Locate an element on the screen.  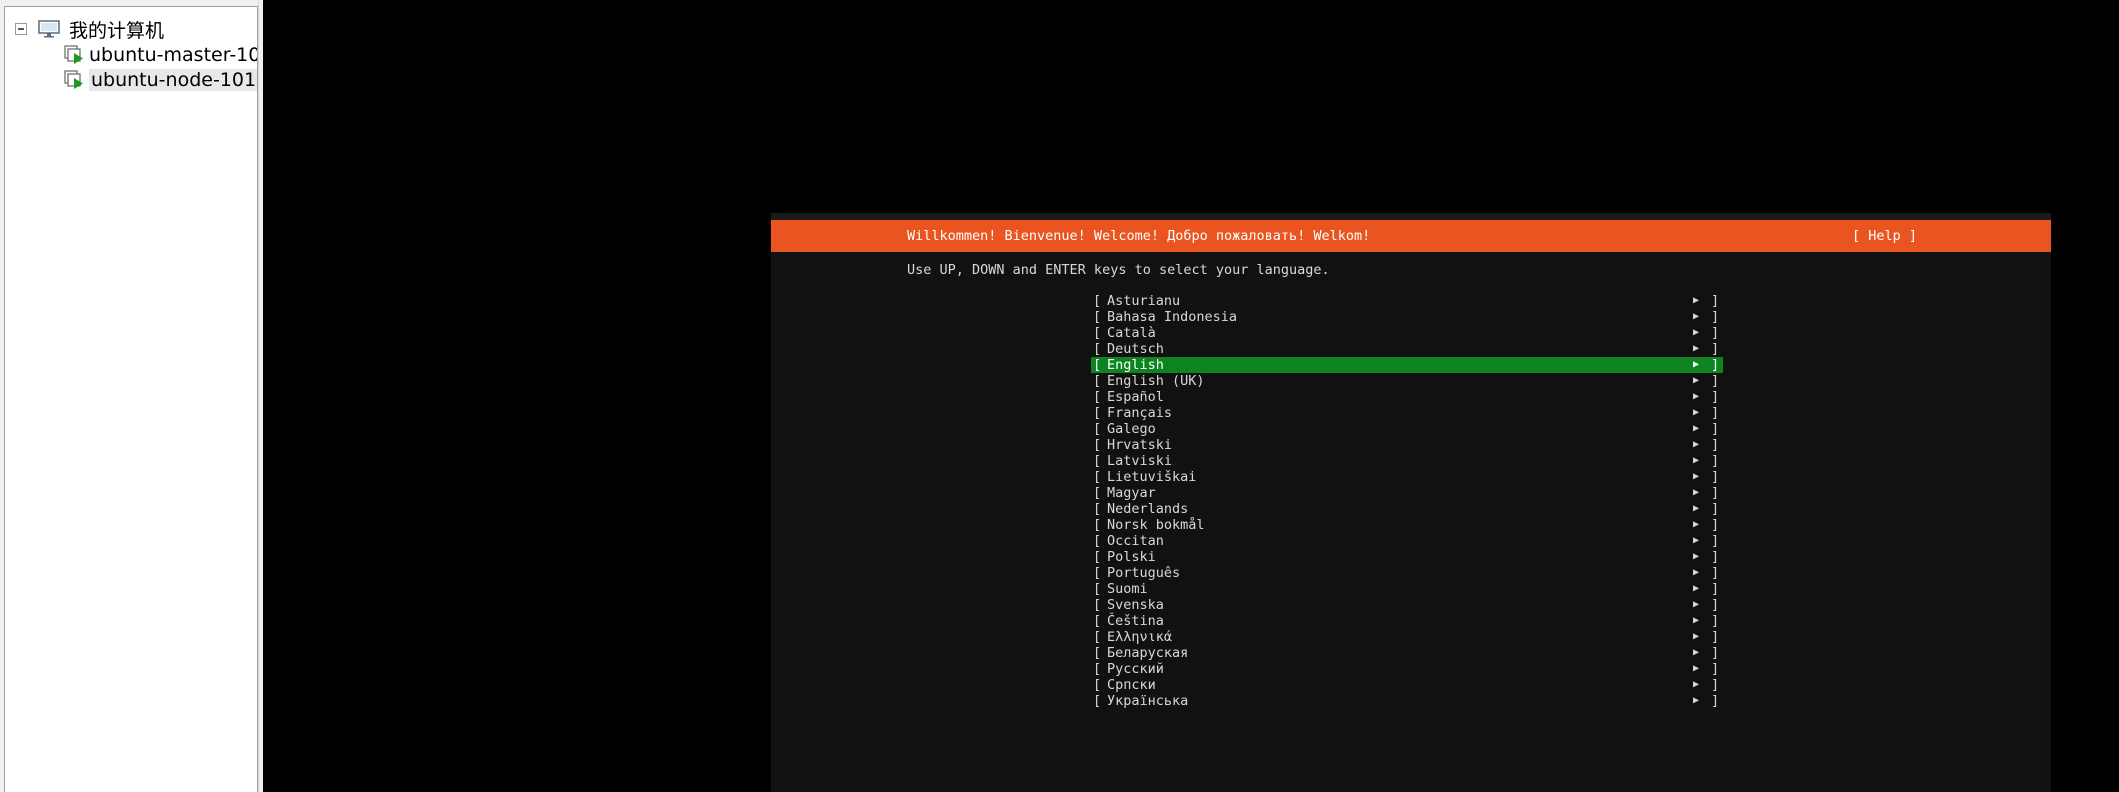
language-option: [Čeština ▶] is located at coordinates (1407, 621).